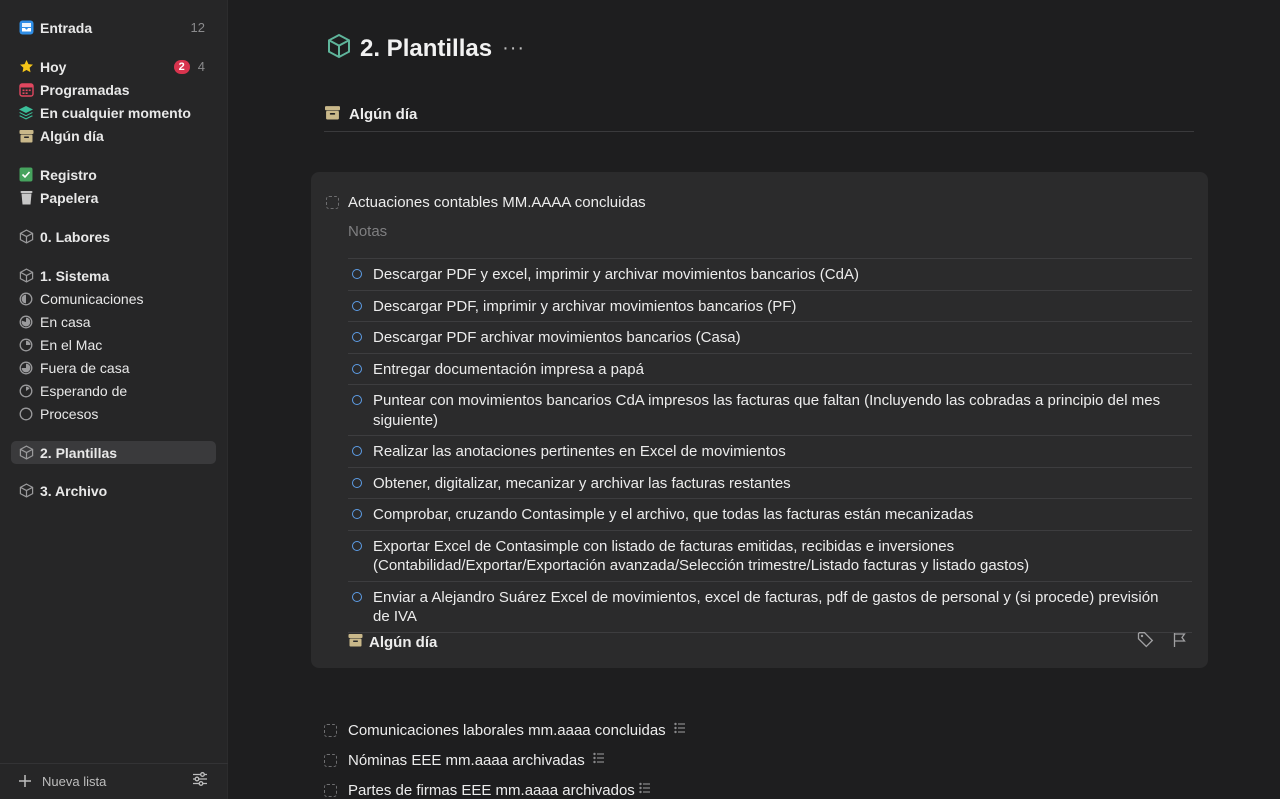  I want to click on more-options-button: ···, so click(513, 48).